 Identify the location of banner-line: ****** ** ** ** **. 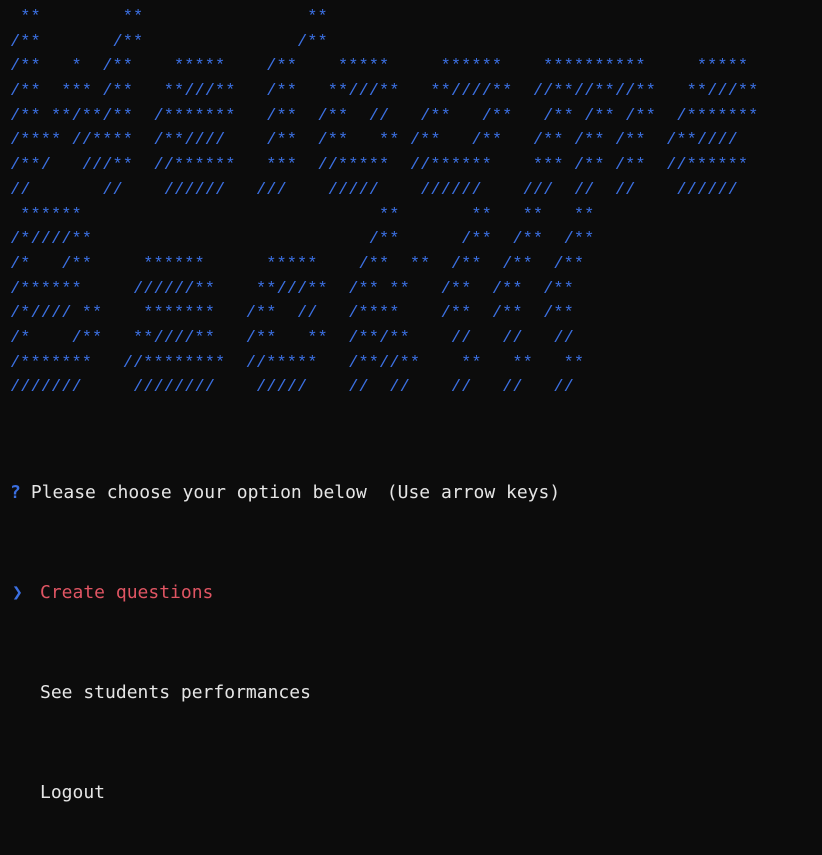
(302, 215).